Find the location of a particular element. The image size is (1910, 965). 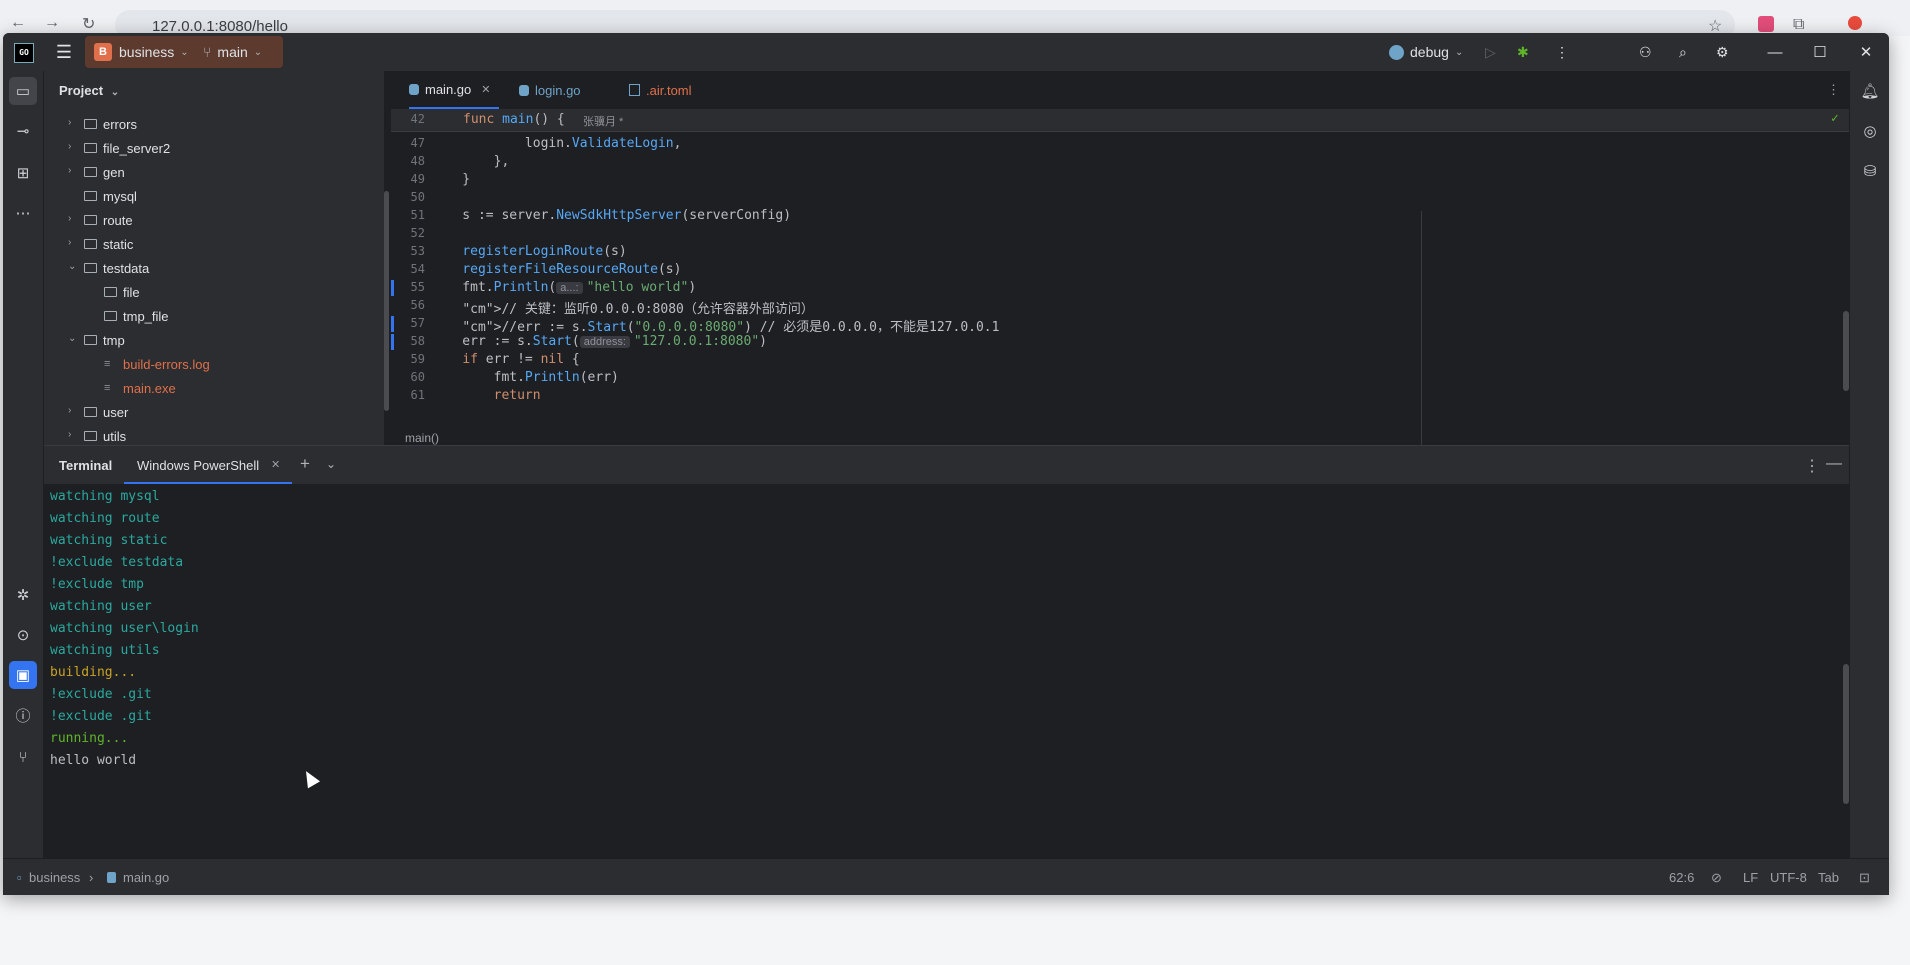

tab-options-icon: ⋮ is located at coordinates (1833, 90).